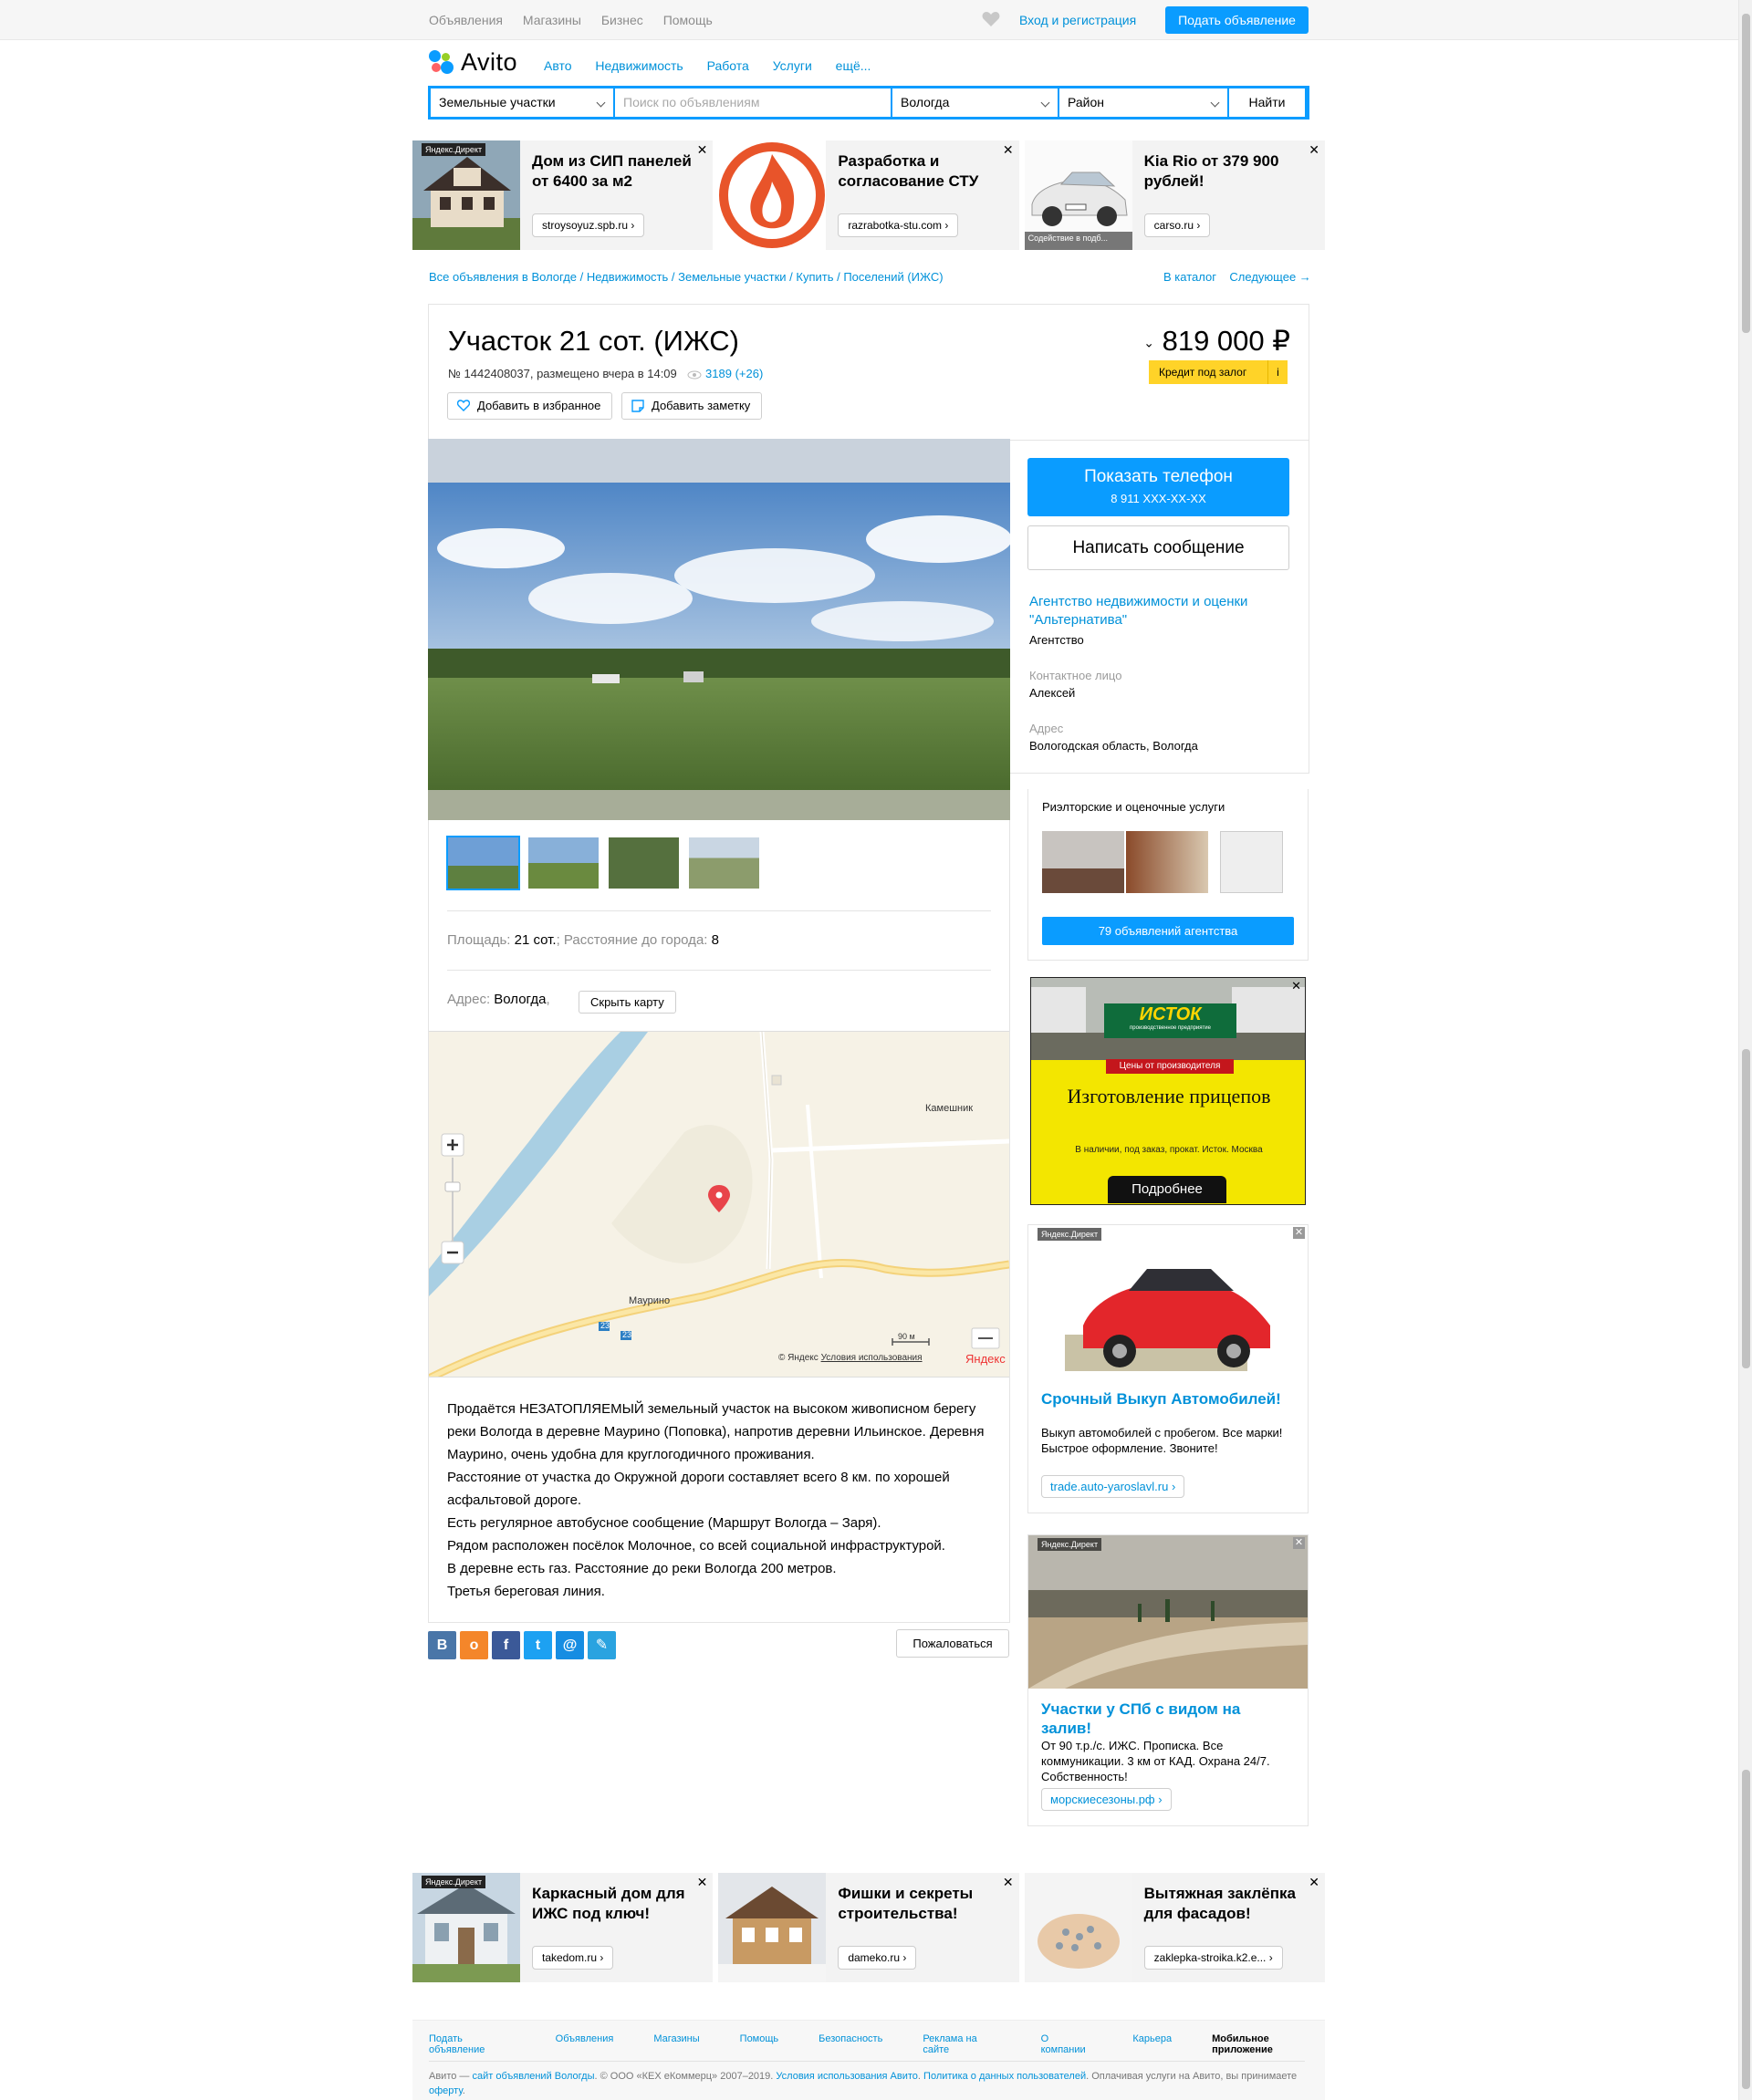 This screenshot has height=2100, width=1752. Describe the element at coordinates (877, 1958) in the screenshot. I see `bottom-ad-domain: dameko.ru ›` at that location.